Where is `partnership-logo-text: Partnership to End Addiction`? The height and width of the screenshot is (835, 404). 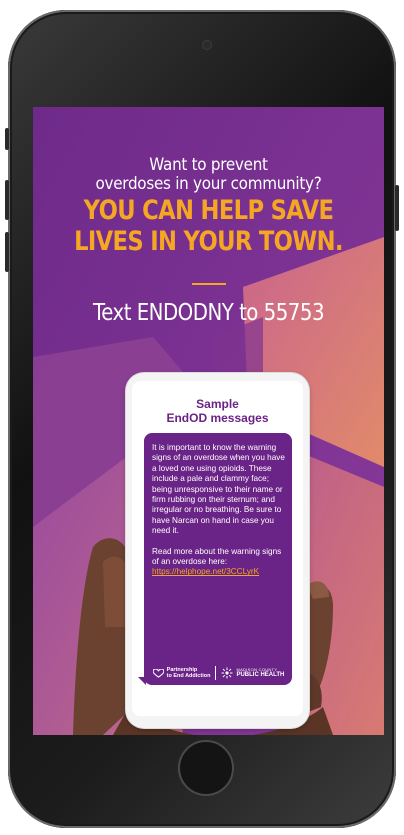
partnership-logo-text: Partnership to End Addiction is located at coordinates (188, 673).